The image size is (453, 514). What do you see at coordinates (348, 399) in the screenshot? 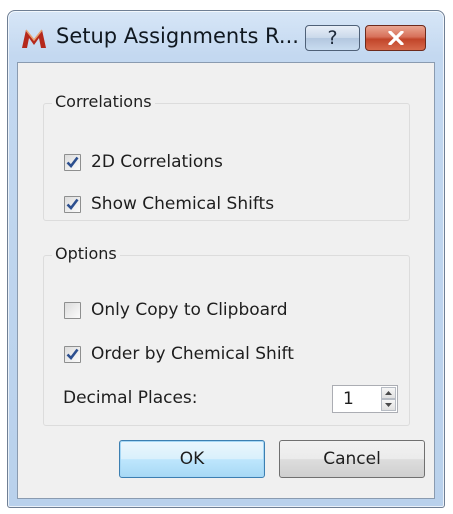
I see `decimal-places-value: 1` at bounding box center [348, 399].